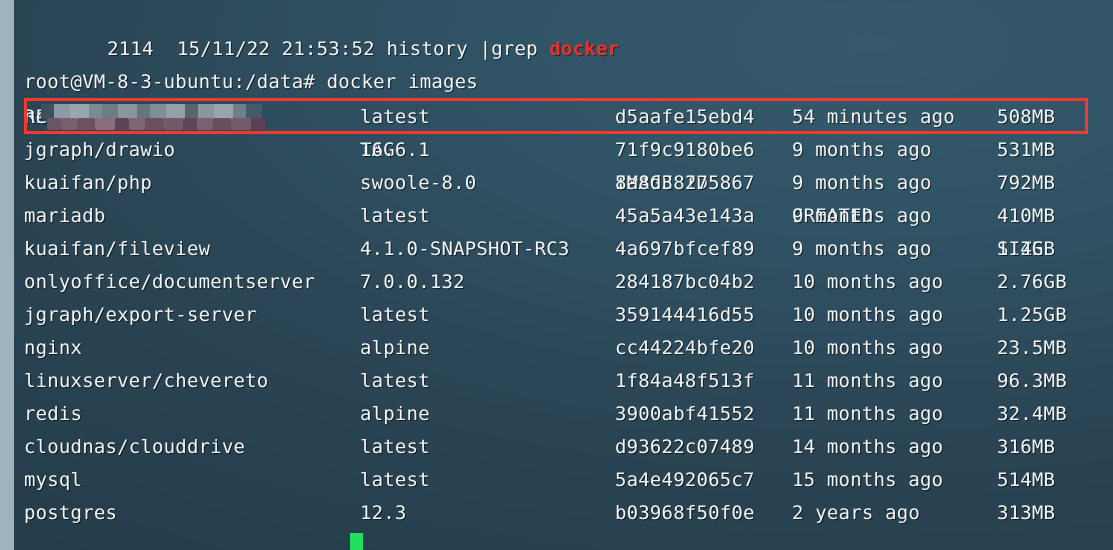 This screenshot has width=1113, height=550. Describe the element at coordinates (1026, 150) in the screenshot. I see `cell-size: 531MB` at that location.